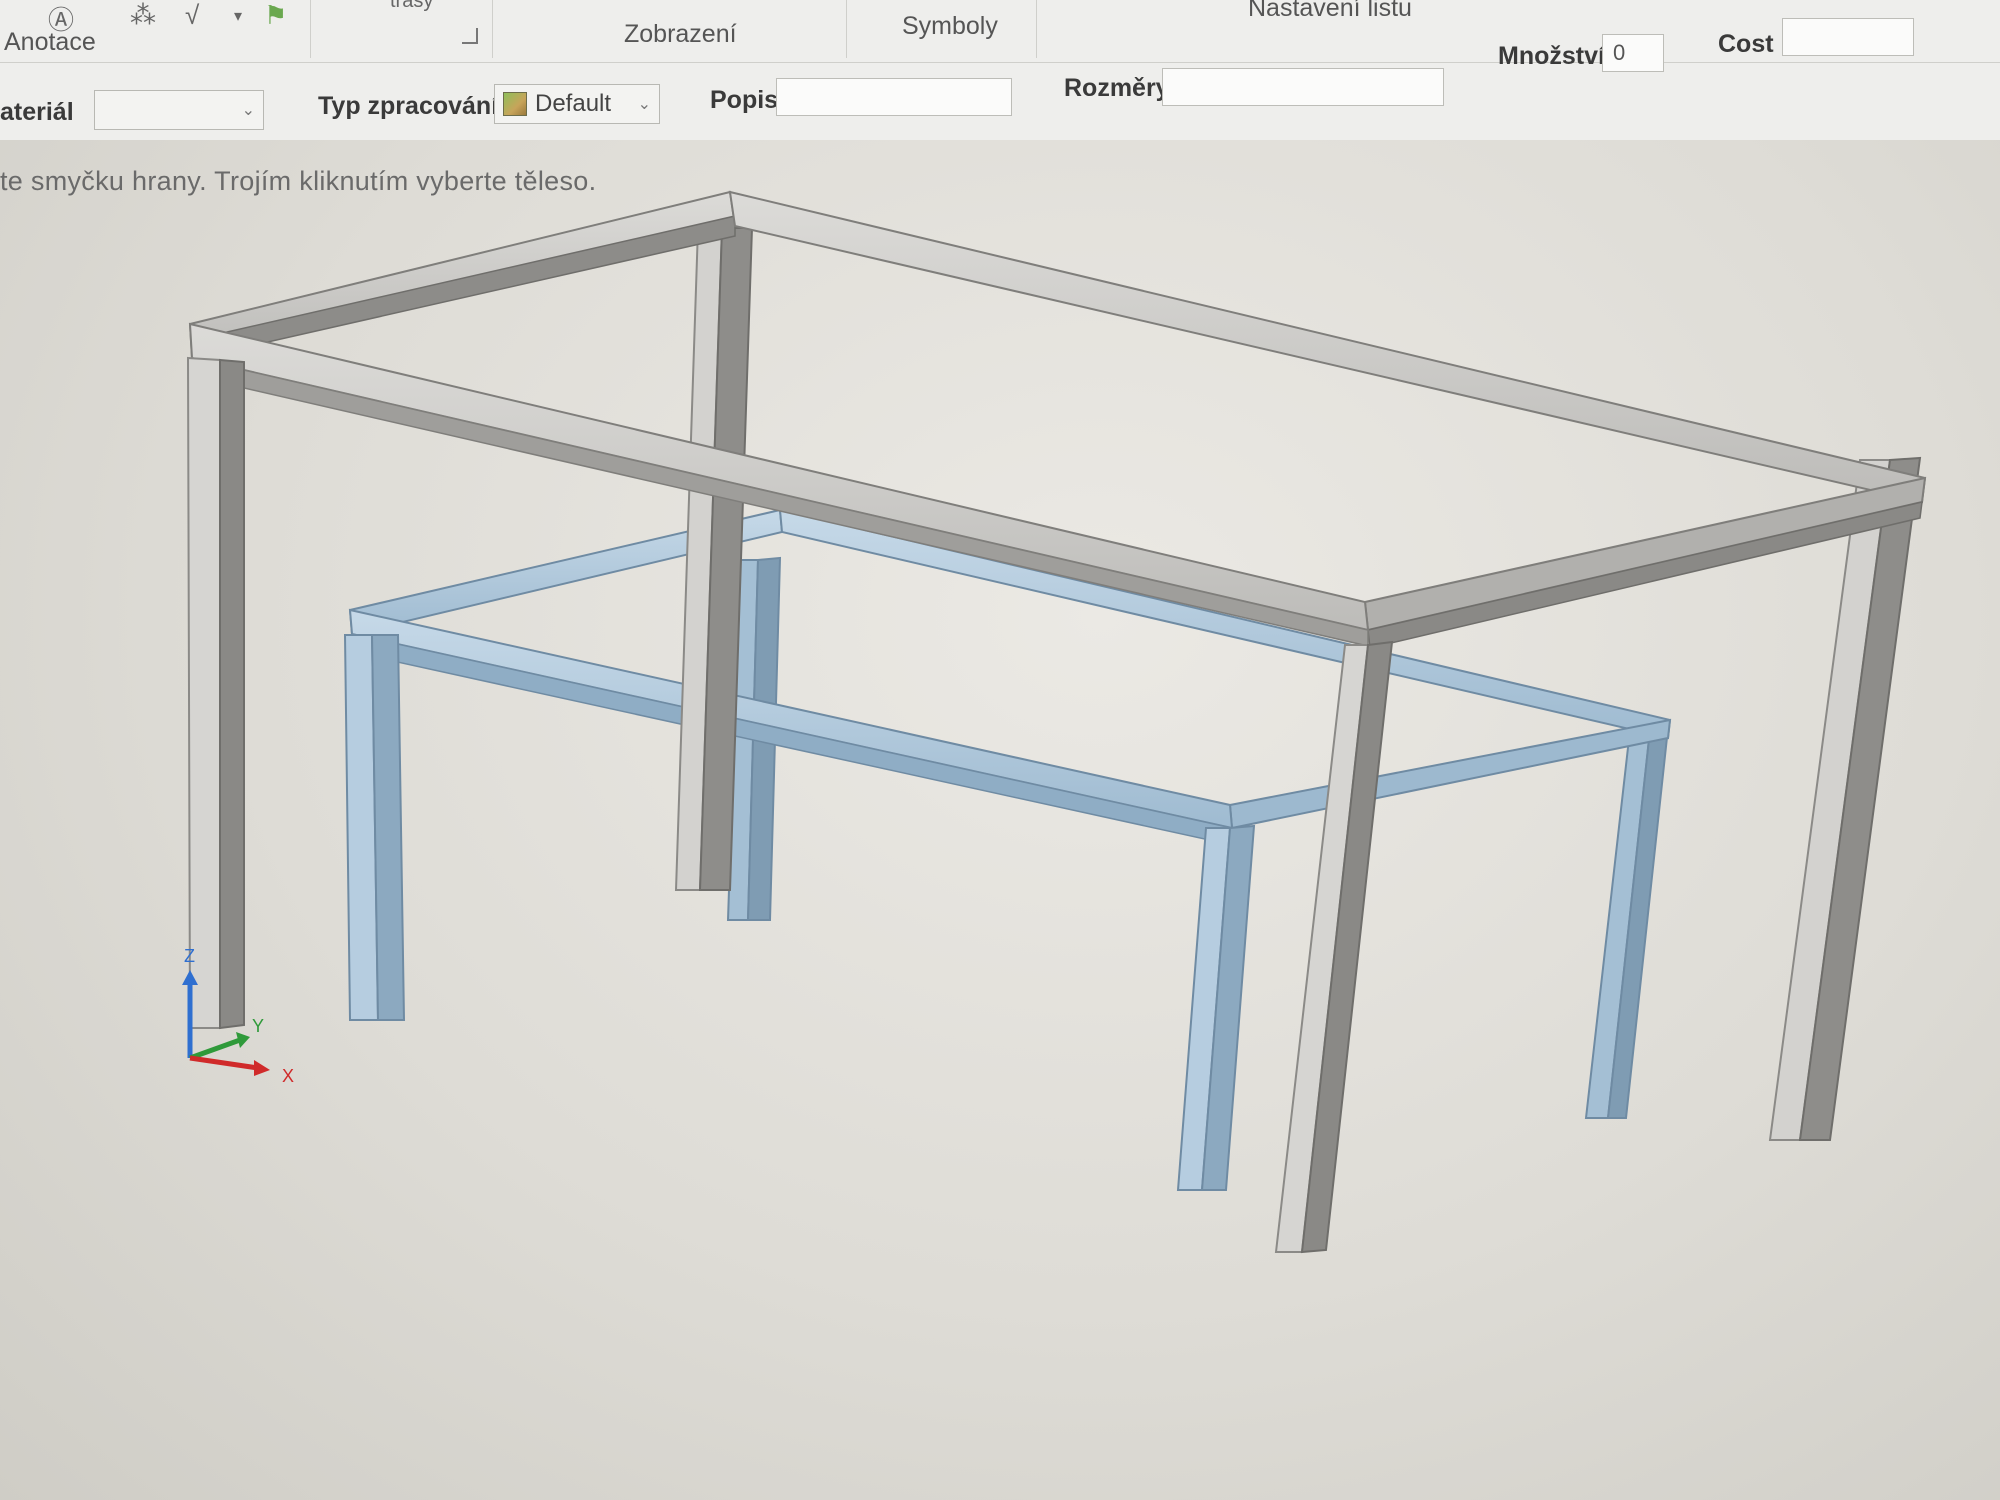  I want to click on material-select: ⌄, so click(179, 110).